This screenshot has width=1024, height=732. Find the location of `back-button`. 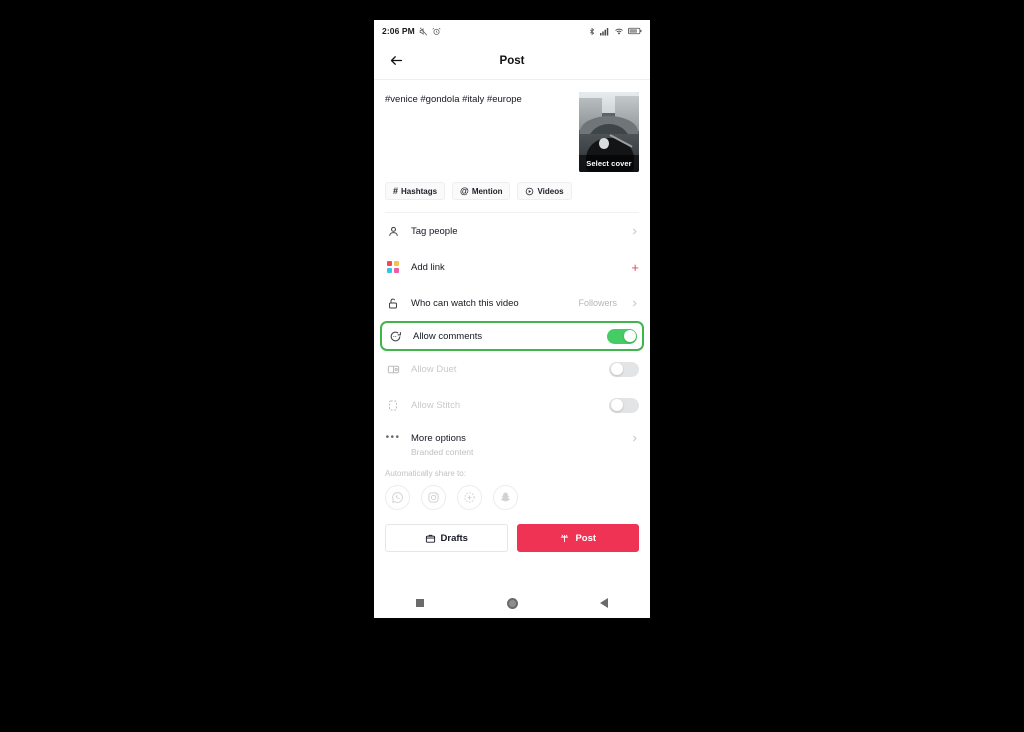

back-button is located at coordinates (396, 61).